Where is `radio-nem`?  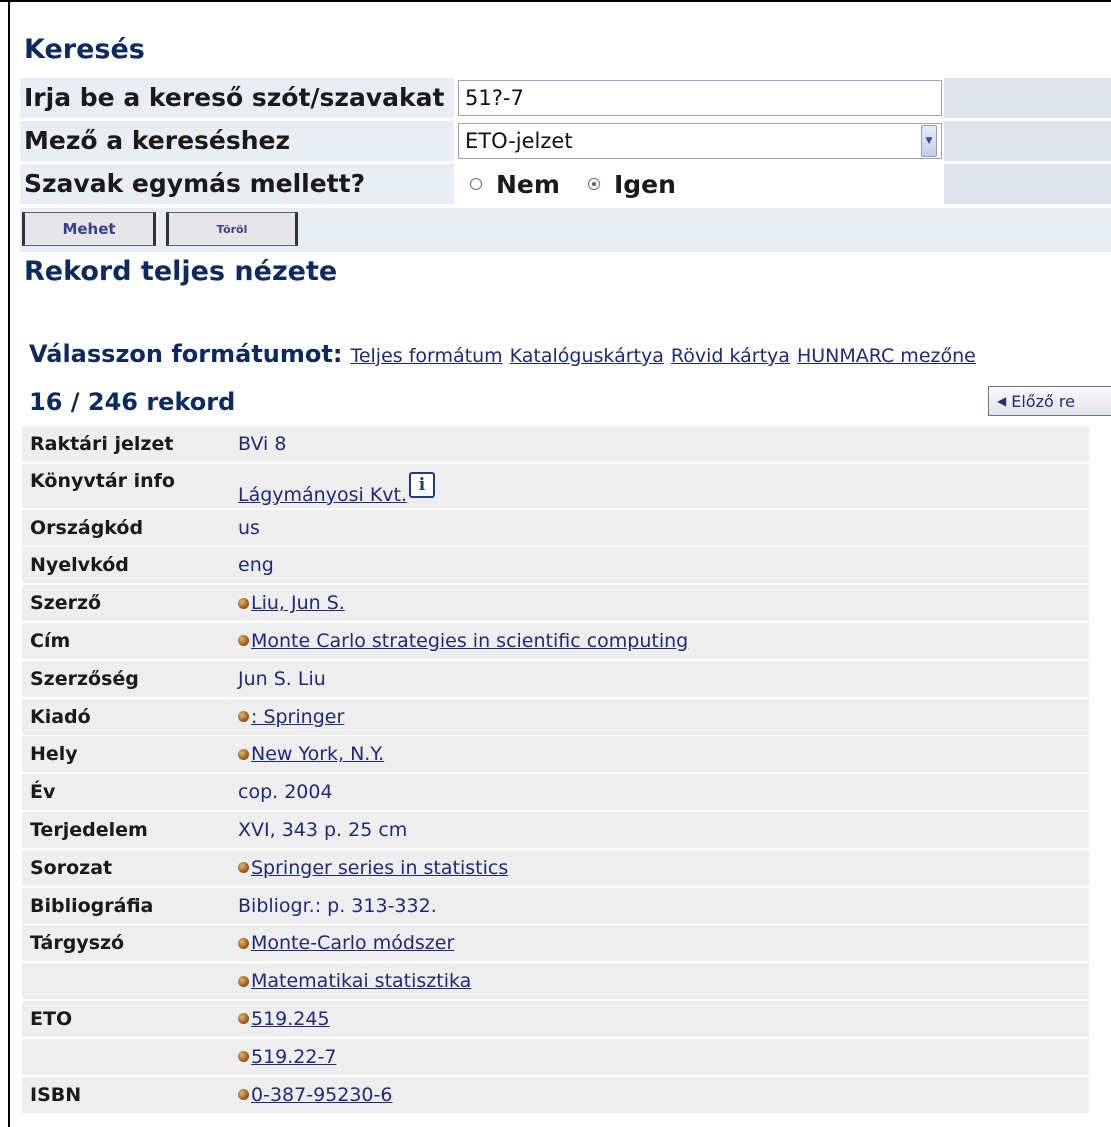 radio-nem is located at coordinates (476, 184).